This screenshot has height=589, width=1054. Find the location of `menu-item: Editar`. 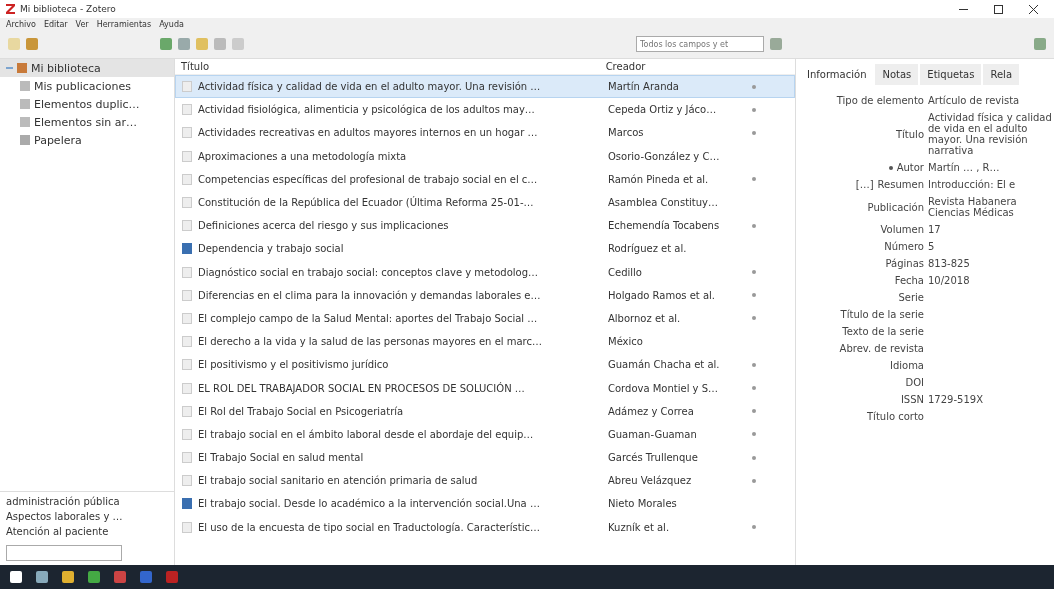

menu-item: Editar is located at coordinates (55, 24).